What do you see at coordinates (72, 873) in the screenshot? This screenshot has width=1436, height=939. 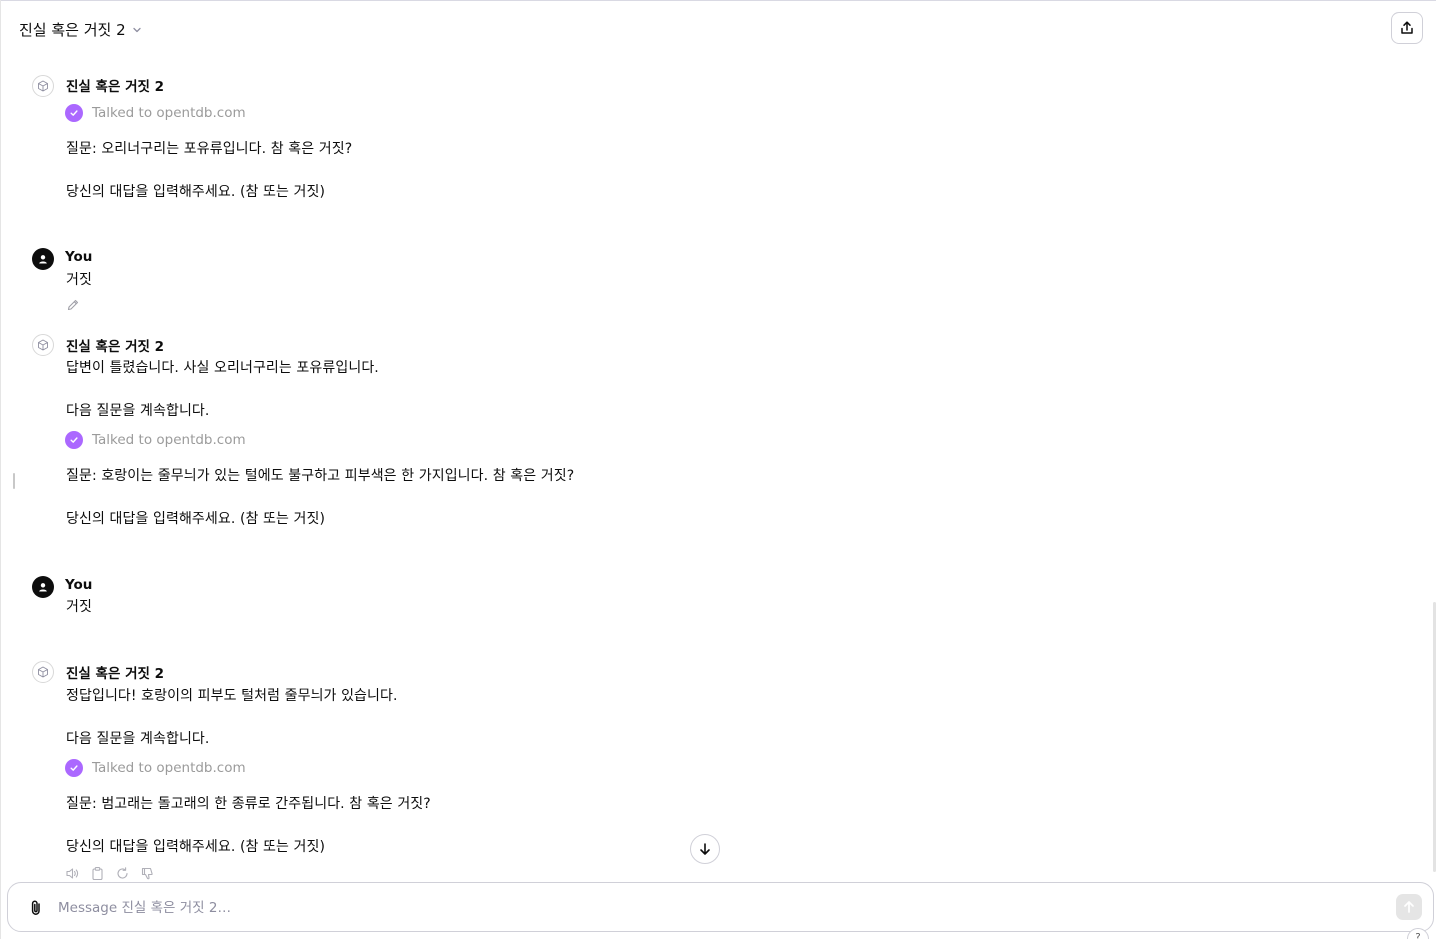 I see `speaker-icon` at bounding box center [72, 873].